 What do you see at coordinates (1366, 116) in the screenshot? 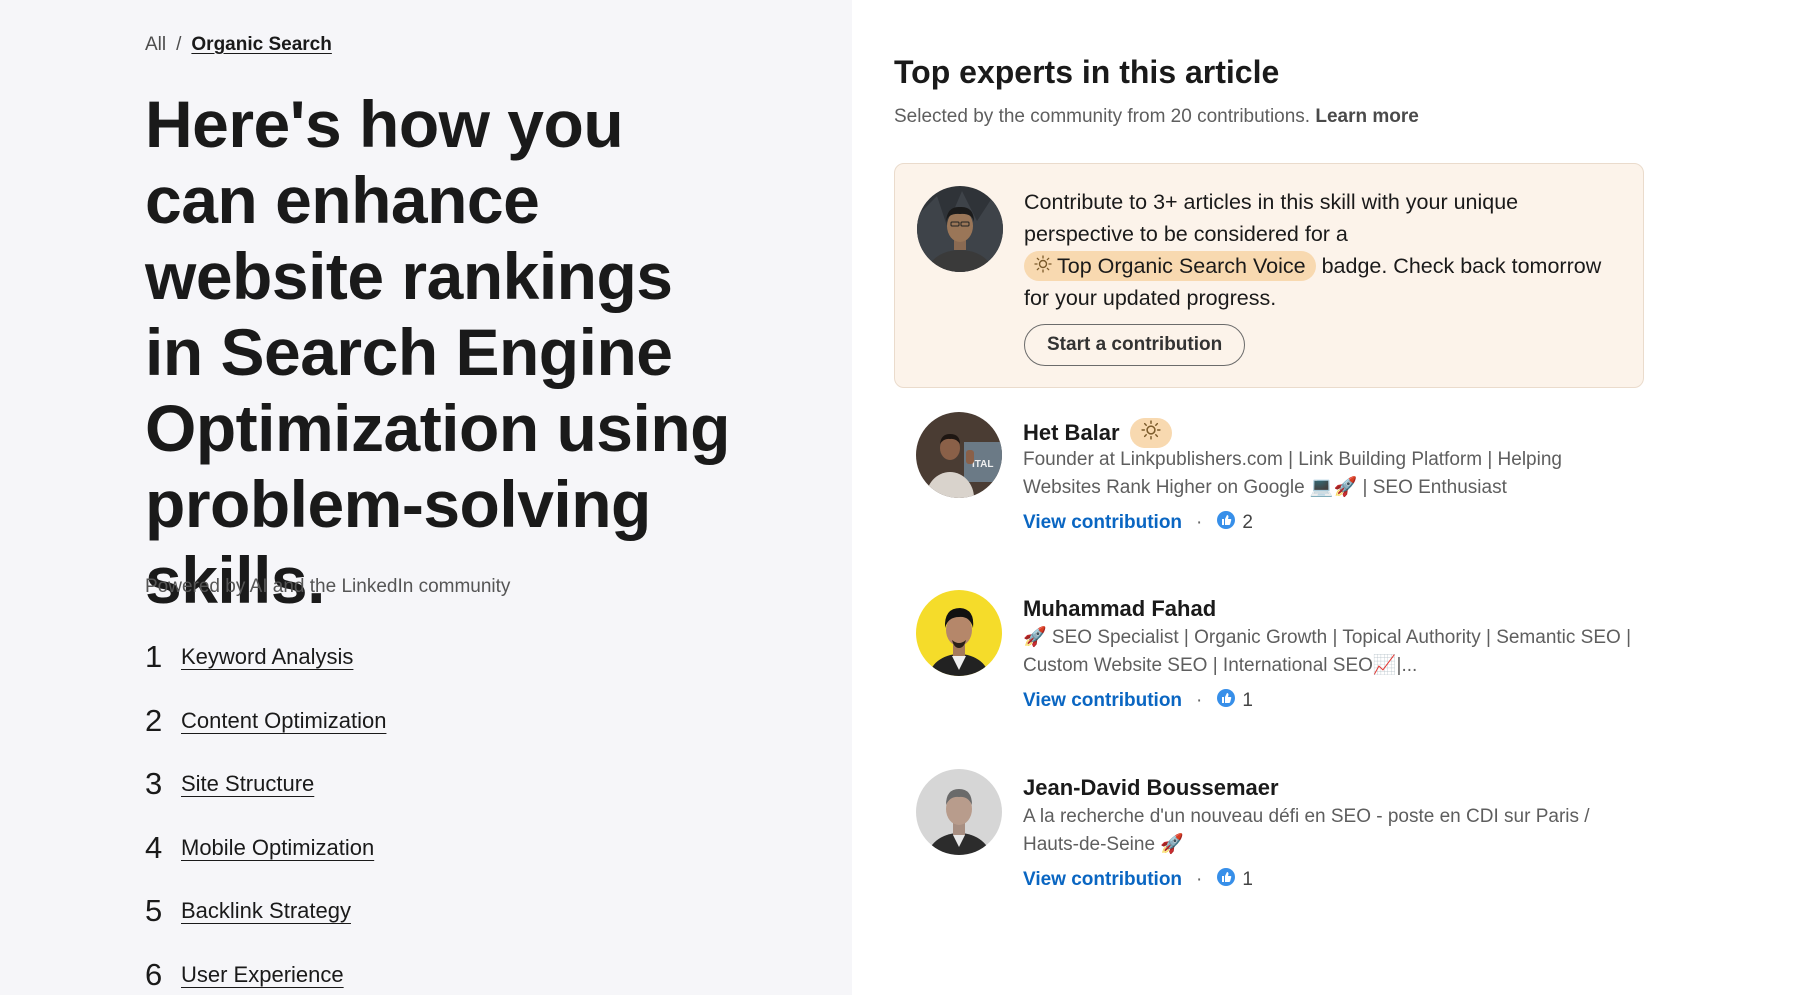
I see `learn-more-link: Learn more` at bounding box center [1366, 116].